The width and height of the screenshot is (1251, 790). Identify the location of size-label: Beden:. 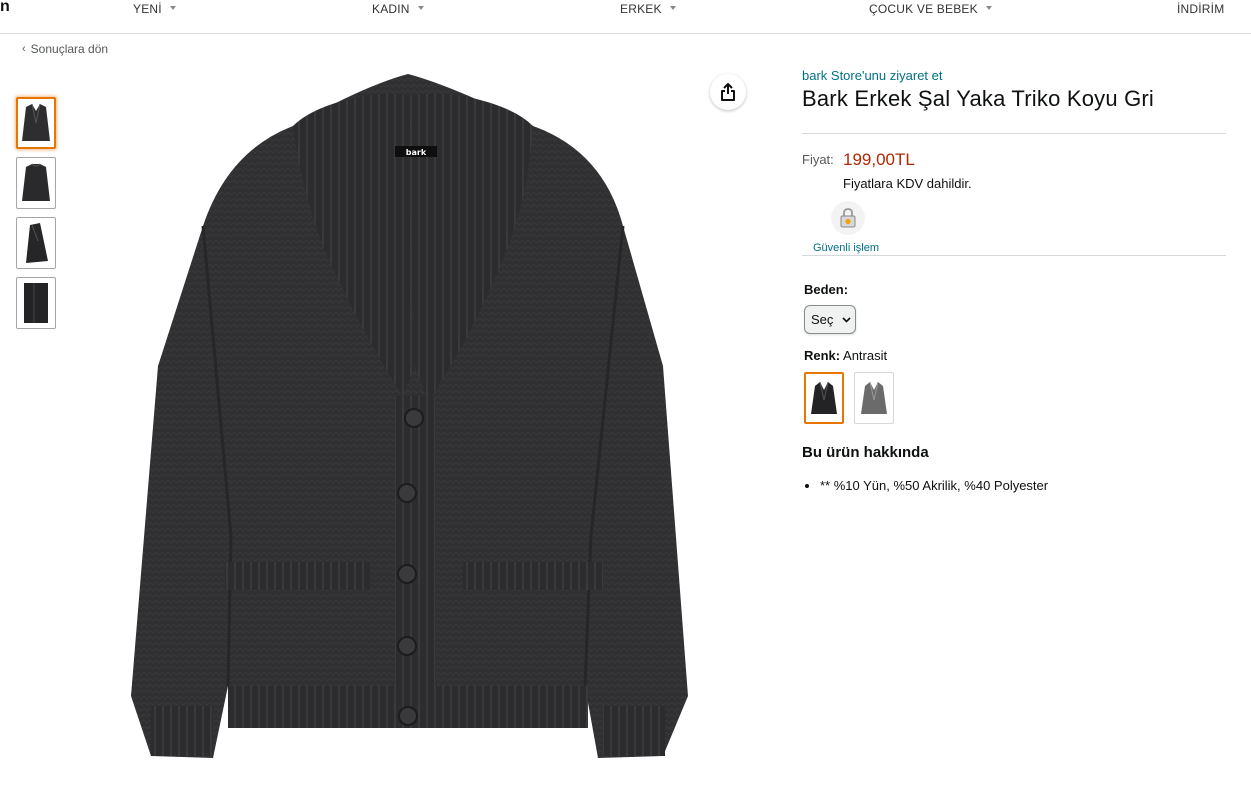
(826, 289).